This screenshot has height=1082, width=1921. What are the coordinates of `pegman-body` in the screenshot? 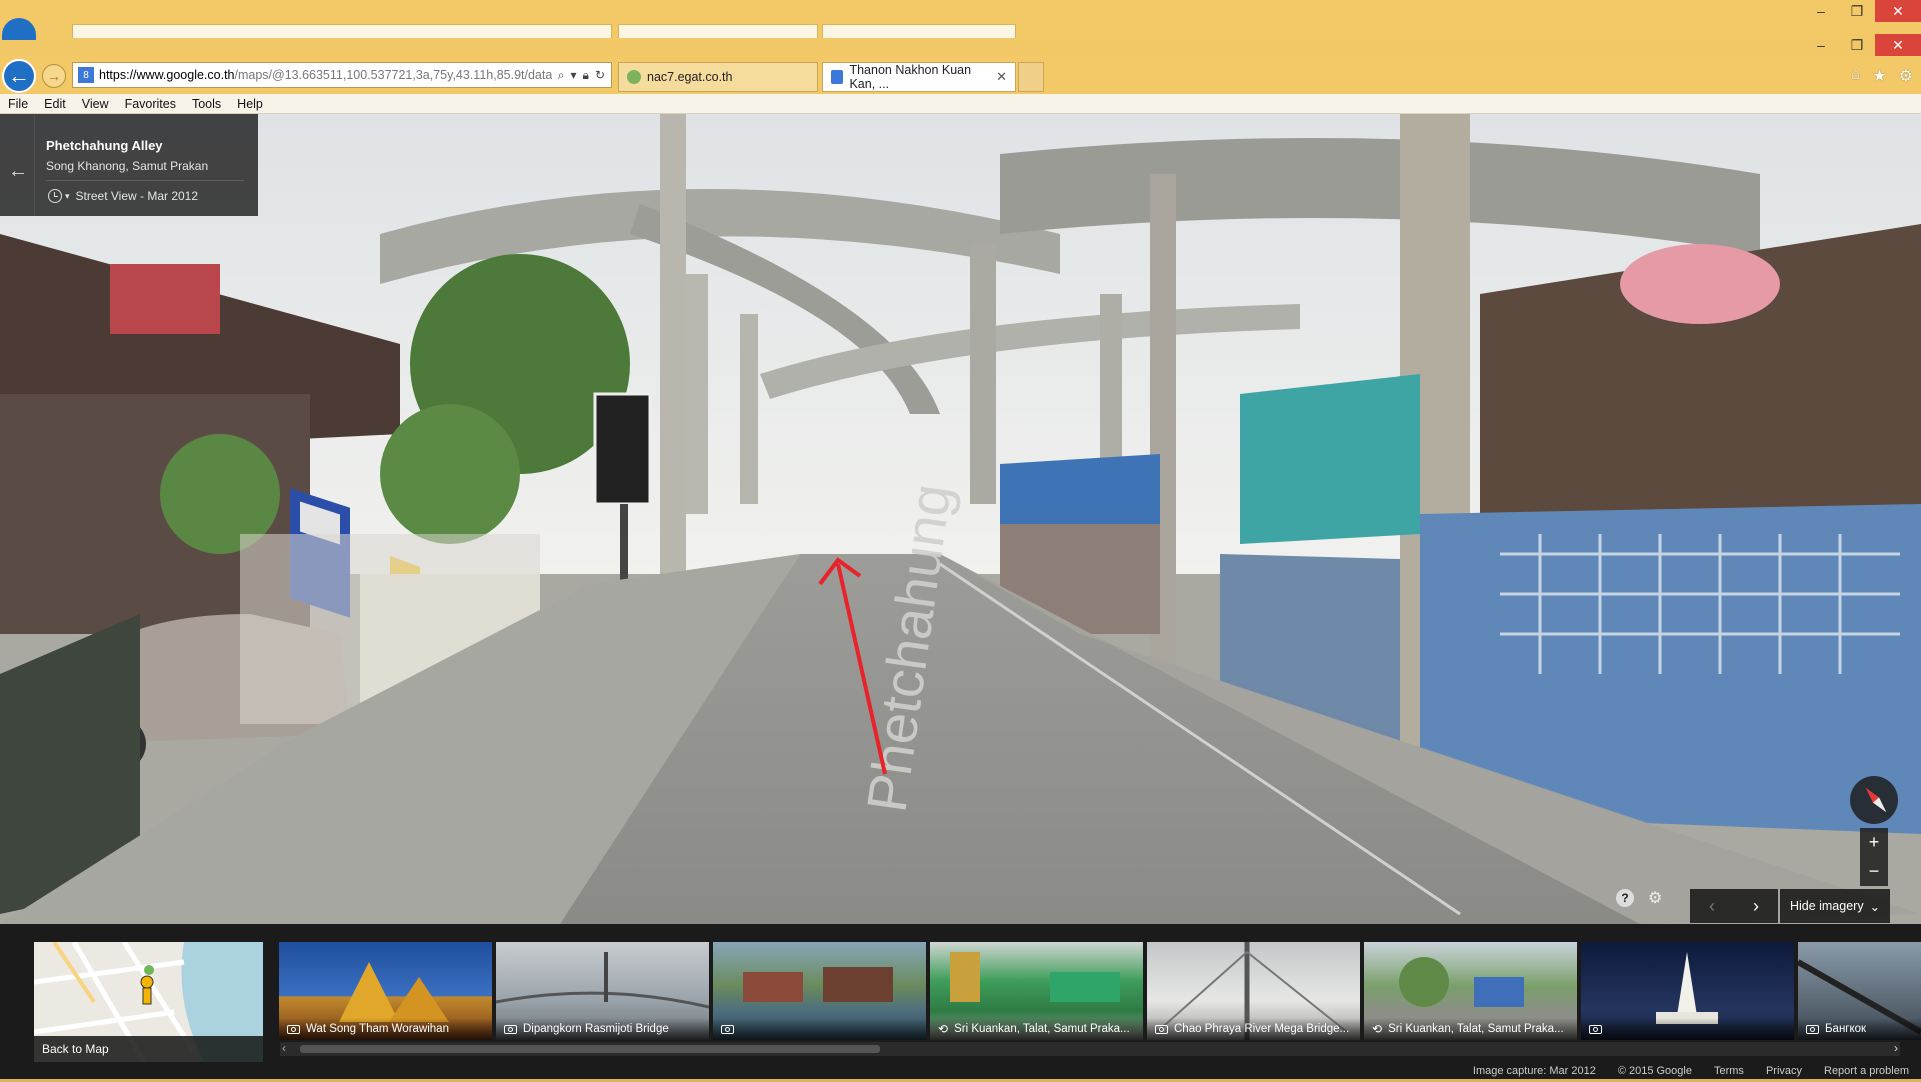 It's located at (147, 996).